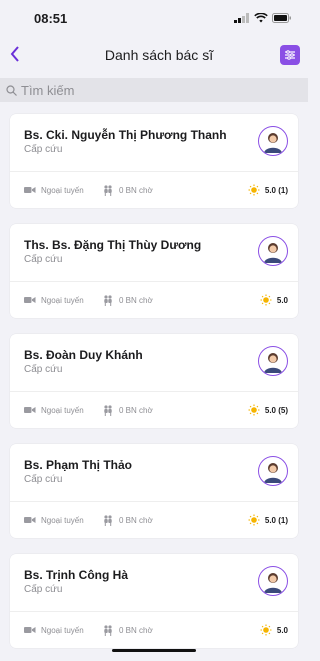 This screenshot has width=320, height=661. I want to click on doctor-info: Bs. Đoàn Duy Khánh Cấp cứu, so click(83, 368).